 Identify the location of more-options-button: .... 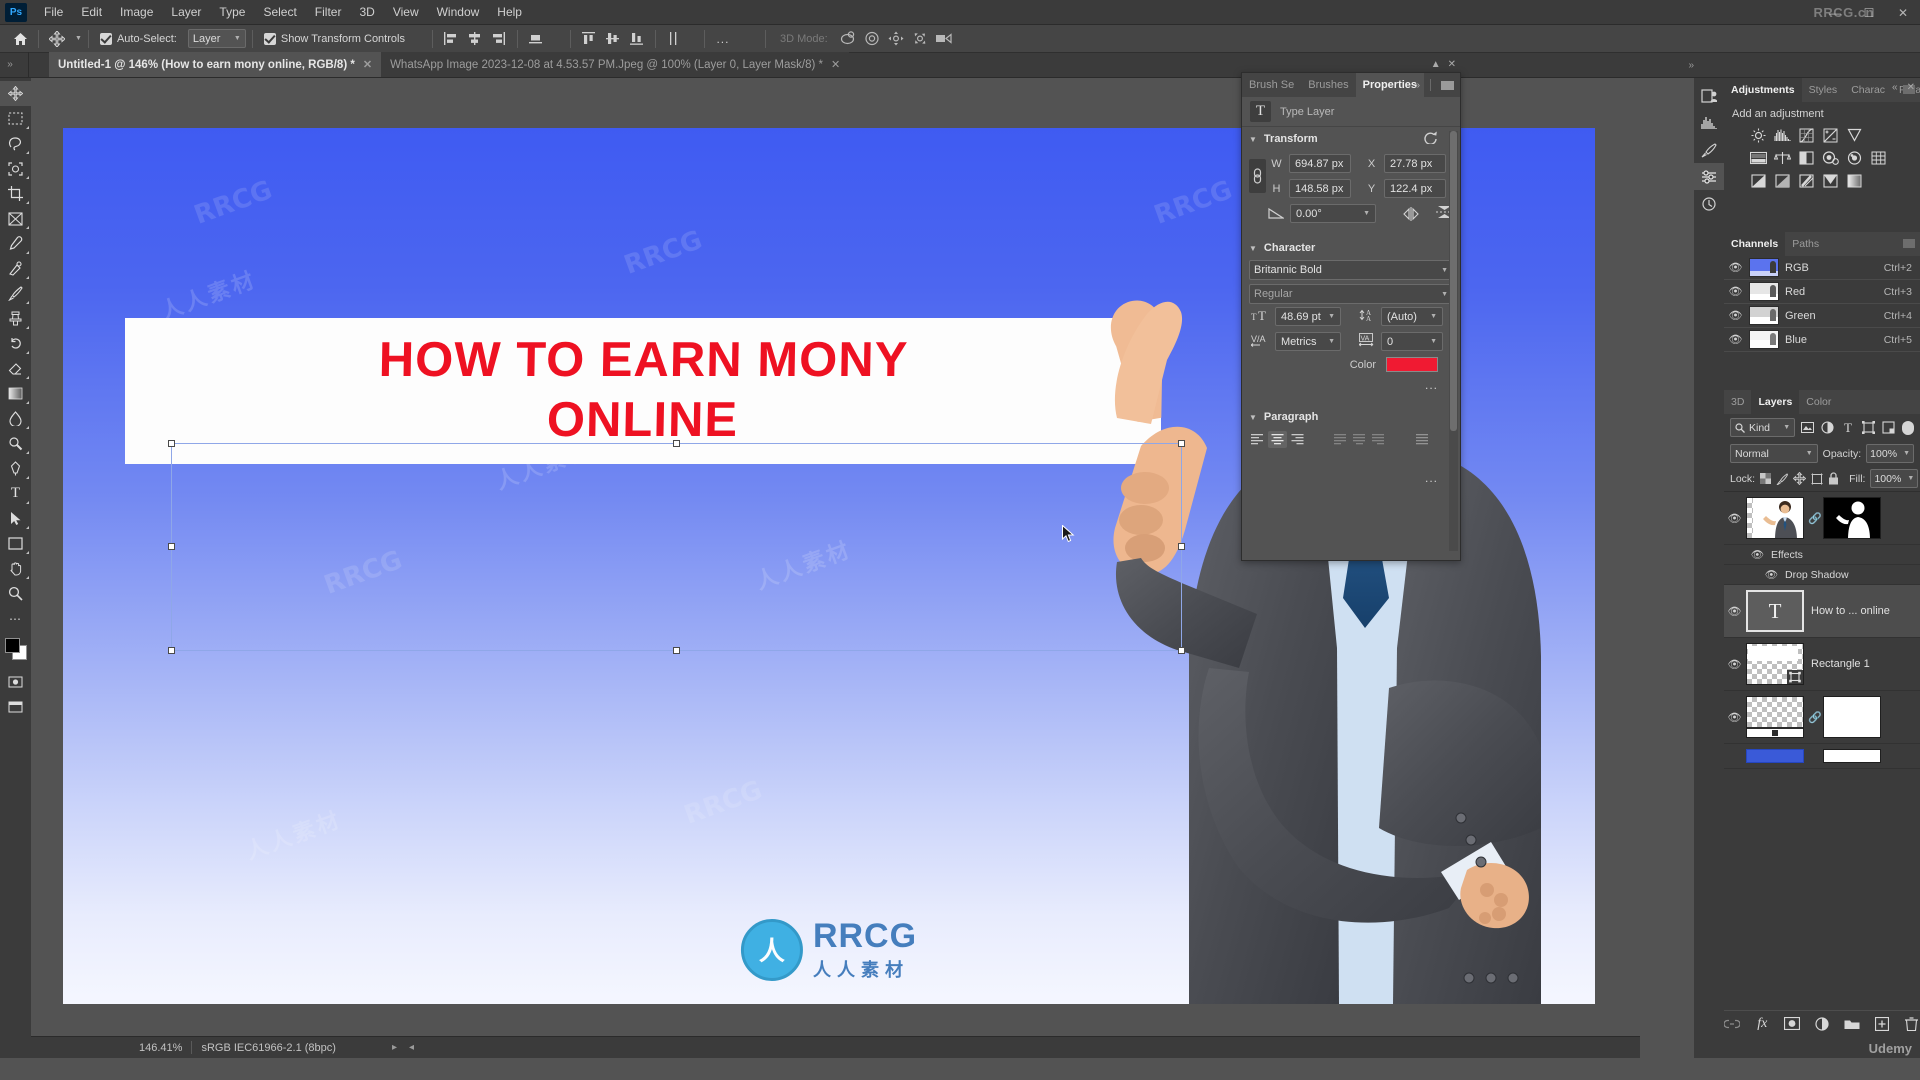
(723, 39).